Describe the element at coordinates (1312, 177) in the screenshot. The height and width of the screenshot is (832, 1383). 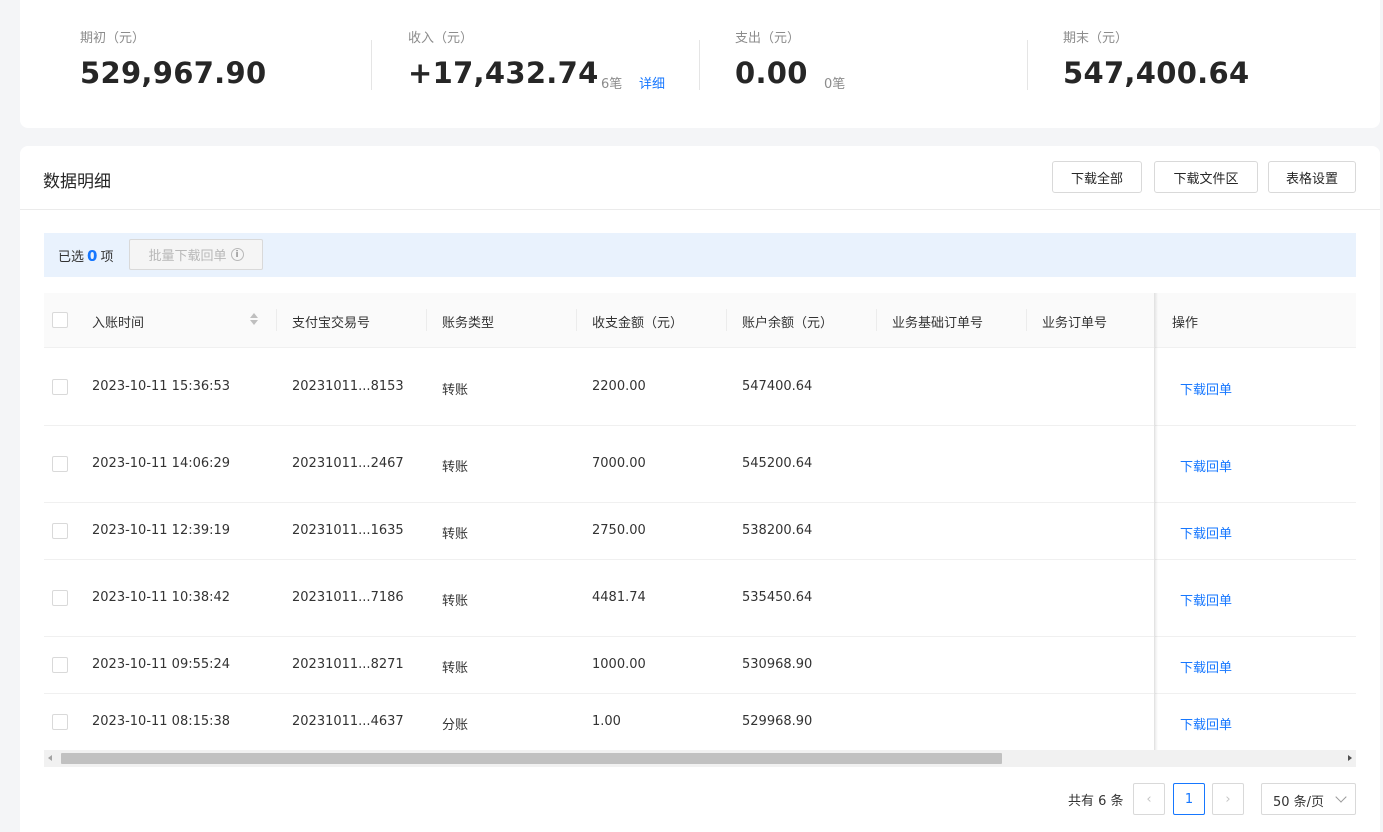
I see `table-settings-button: 表格设置` at that location.